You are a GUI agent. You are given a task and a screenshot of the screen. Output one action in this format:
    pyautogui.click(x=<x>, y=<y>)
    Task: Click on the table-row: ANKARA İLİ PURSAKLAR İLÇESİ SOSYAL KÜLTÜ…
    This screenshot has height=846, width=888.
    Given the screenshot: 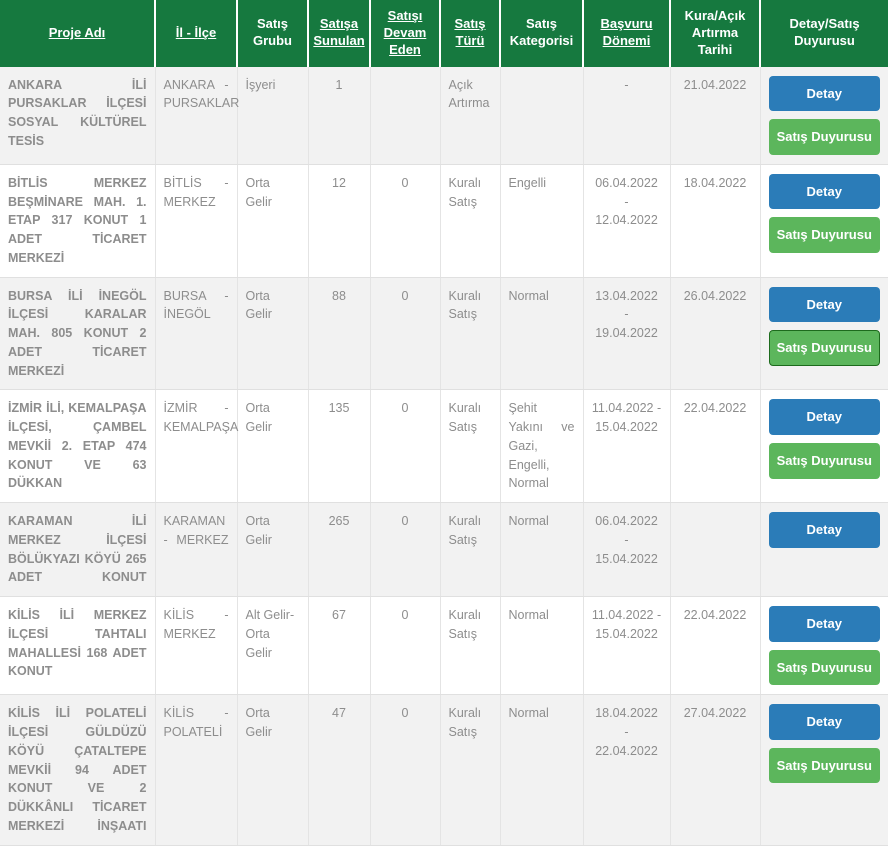 What is the action you would take?
    pyautogui.click(x=444, y=115)
    